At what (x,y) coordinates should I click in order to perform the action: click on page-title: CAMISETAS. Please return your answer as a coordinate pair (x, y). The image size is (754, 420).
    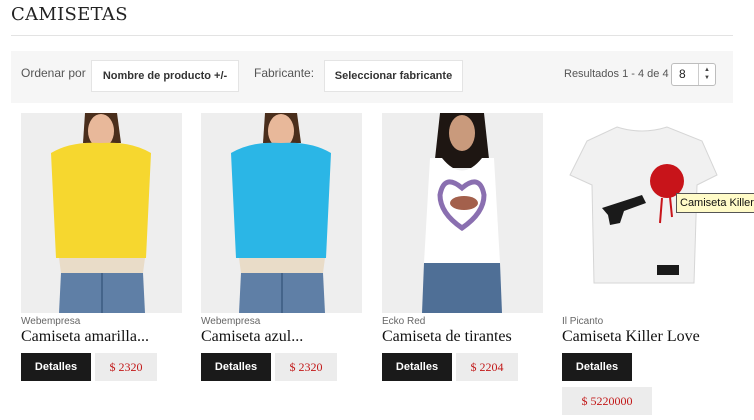
    Looking at the image, I should click on (69, 14).